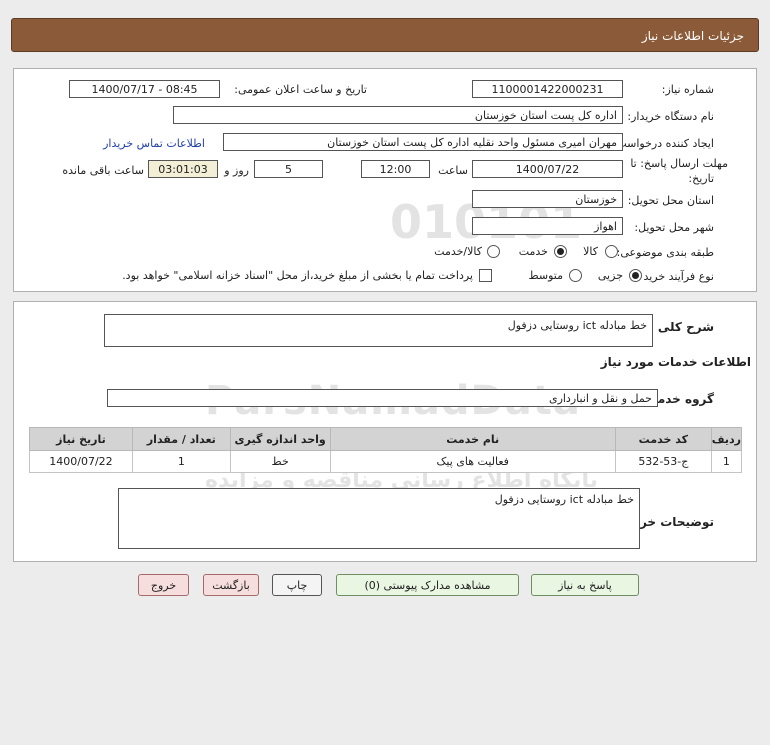  What do you see at coordinates (427, 585) in the screenshot?
I see `attachments-button: مشاهده مدارک پیوستی (0)` at bounding box center [427, 585].